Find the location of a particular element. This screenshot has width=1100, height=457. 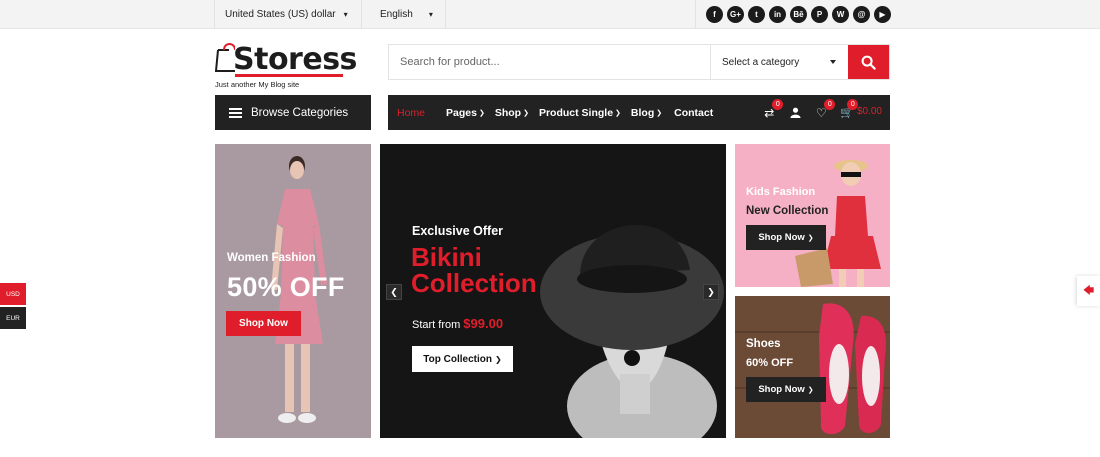

currency-select: United States (US) dollar ▾ is located at coordinates (288, 14).